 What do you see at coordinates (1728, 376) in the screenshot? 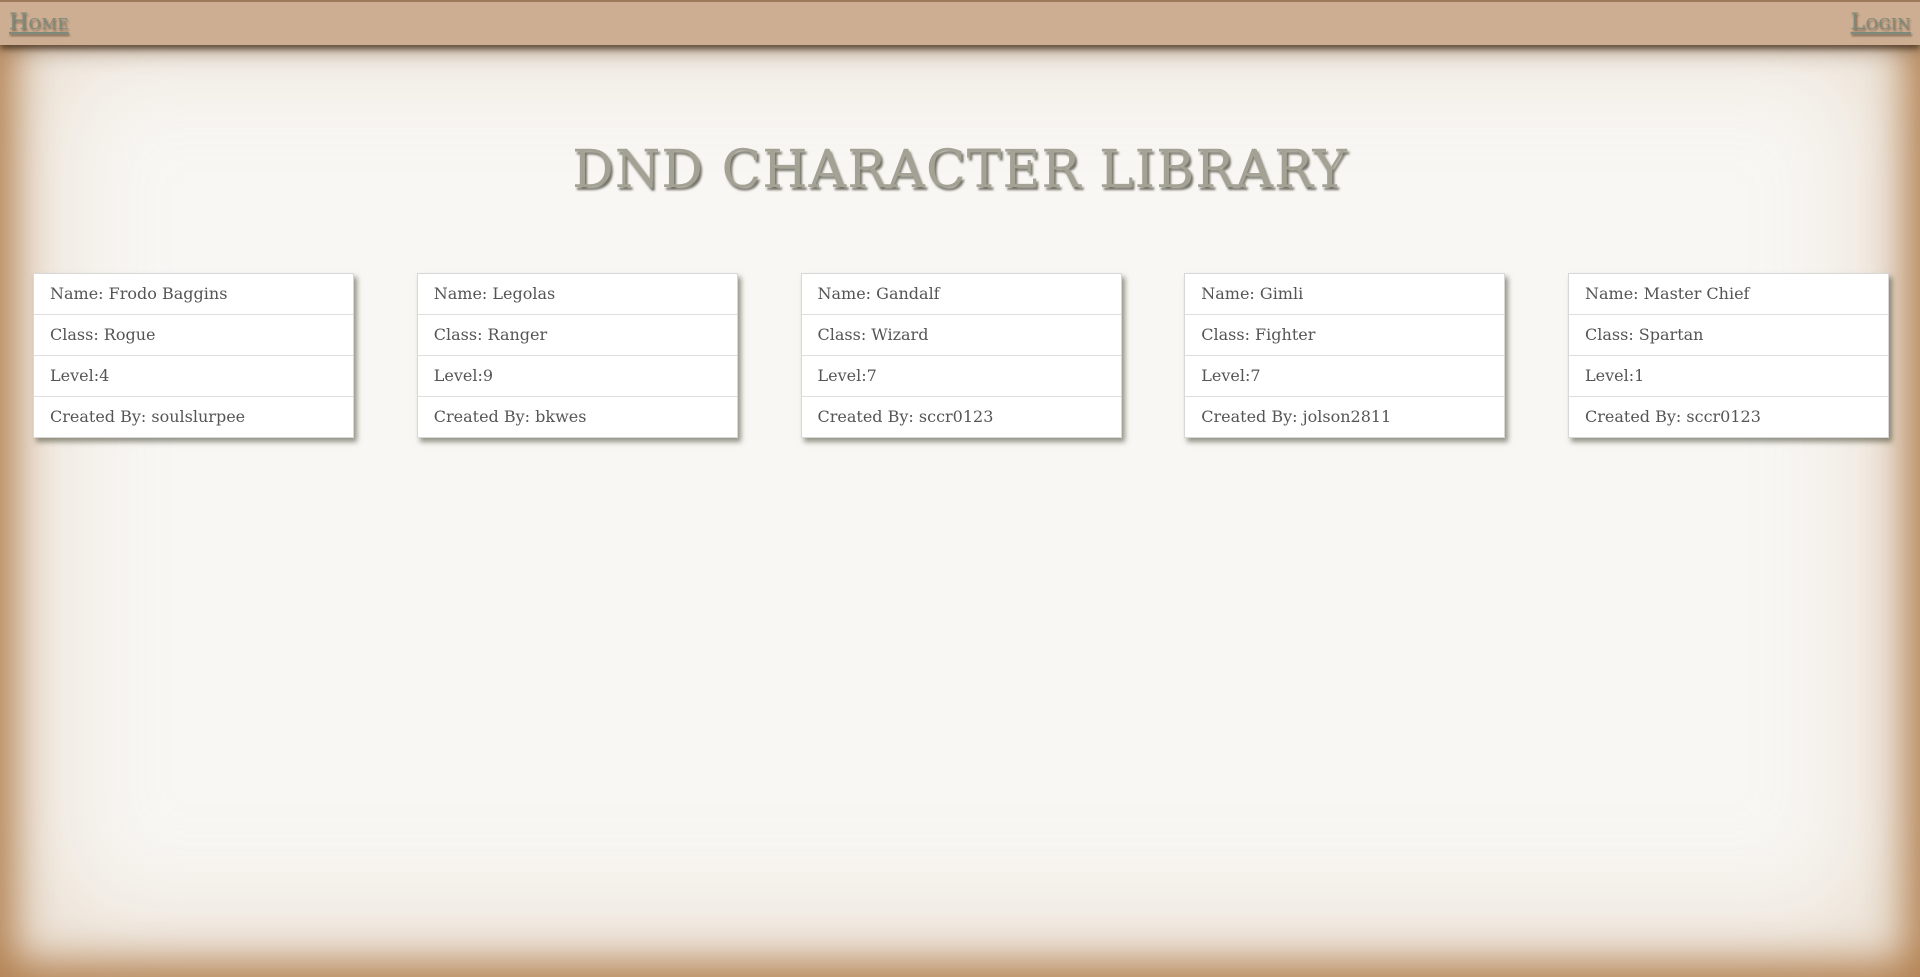
I see `character-level: Level:1` at bounding box center [1728, 376].